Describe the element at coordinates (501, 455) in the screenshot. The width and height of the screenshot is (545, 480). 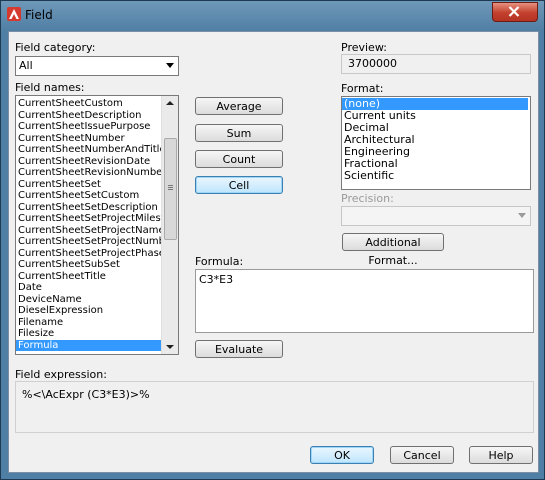
I see `help-button: Help` at that location.